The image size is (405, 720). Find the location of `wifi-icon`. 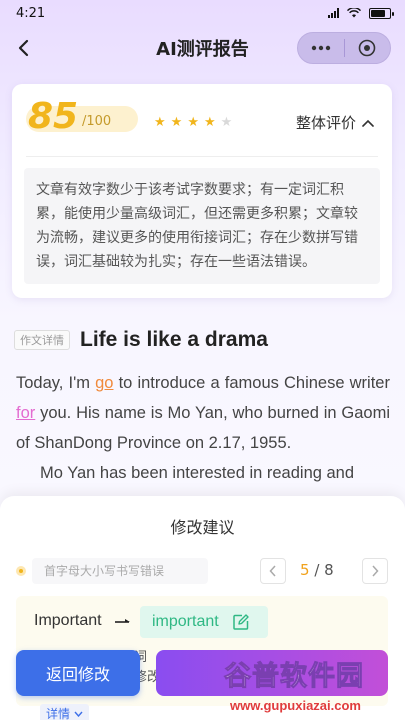

wifi-icon is located at coordinates (354, 13).